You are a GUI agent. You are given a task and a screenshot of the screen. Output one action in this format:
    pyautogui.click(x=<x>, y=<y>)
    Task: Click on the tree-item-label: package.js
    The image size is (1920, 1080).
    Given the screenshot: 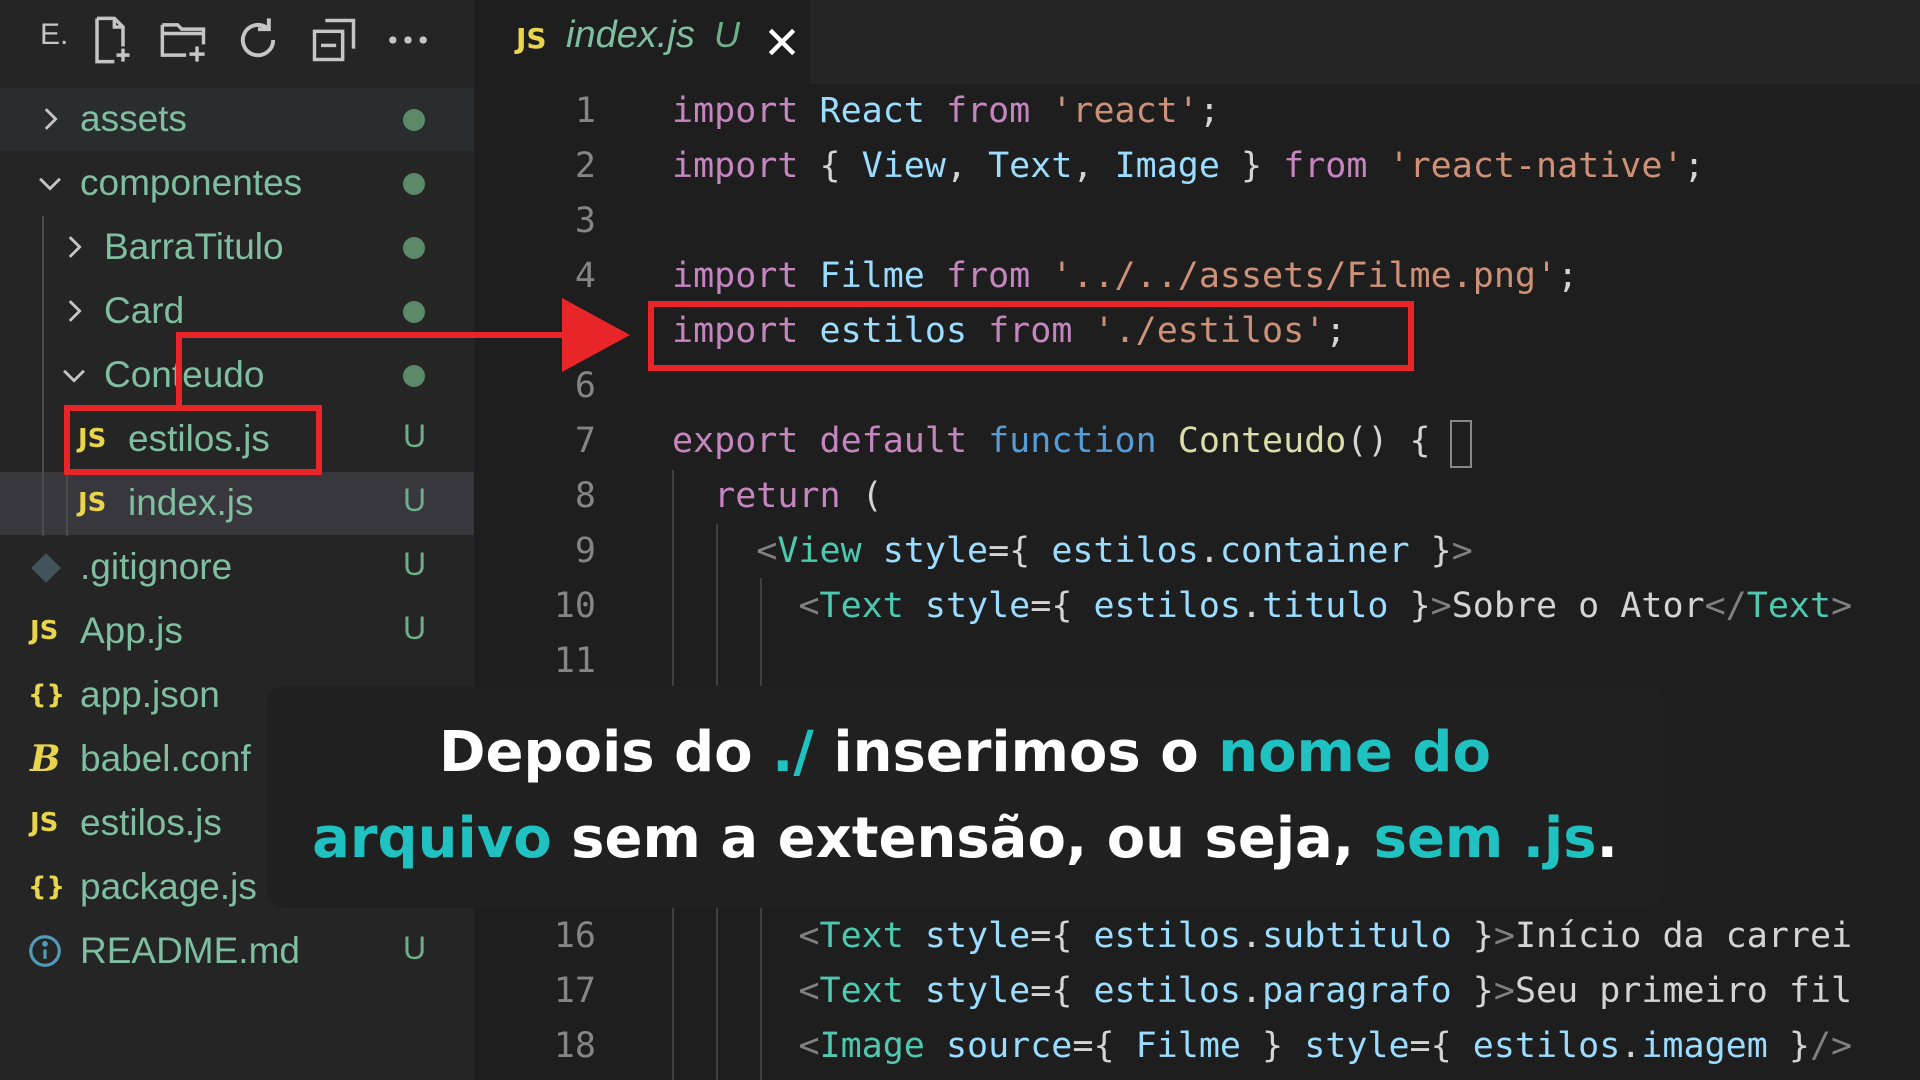 What is the action you would take?
    pyautogui.click(x=168, y=886)
    